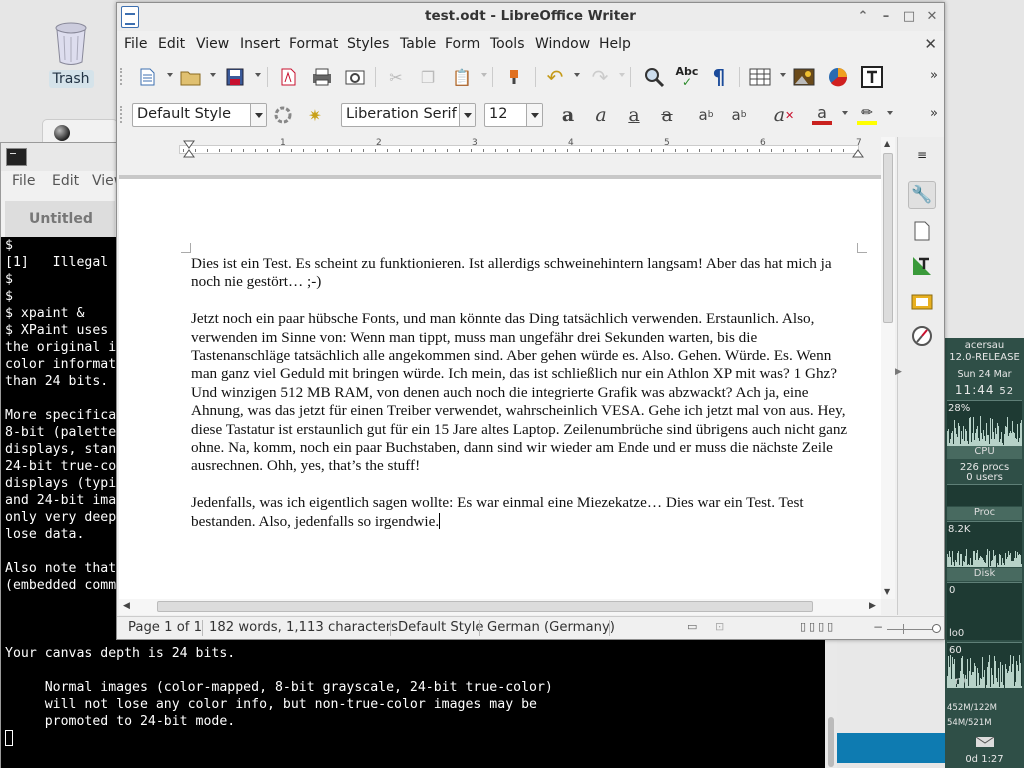 This screenshot has width=1024, height=768. What do you see at coordinates (191, 77) in the screenshot?
I see `open-folder-icon` at bounding box center [191, 77].